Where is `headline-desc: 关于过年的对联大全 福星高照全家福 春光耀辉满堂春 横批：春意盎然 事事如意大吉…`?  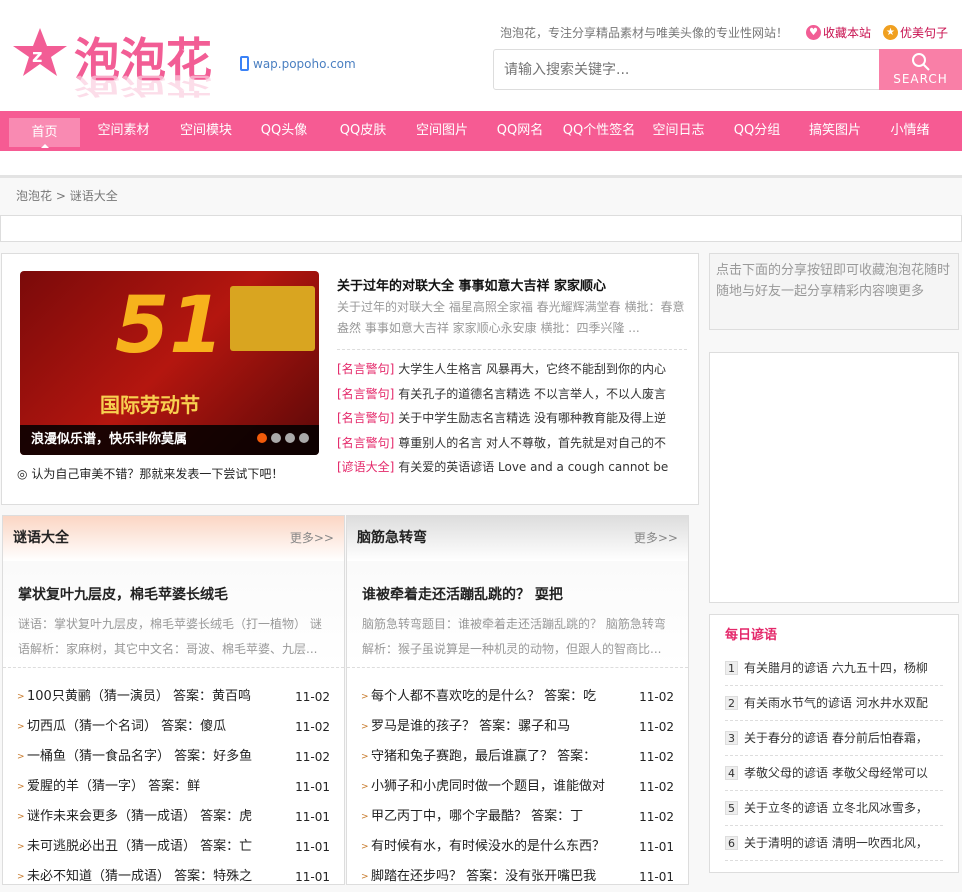
headline-desc: 关于过年的对联大全 福星高照全家福 春光耀辉满堂春 横批：春意盎然 事事如意大吉… is located at coordinates (511, 317).